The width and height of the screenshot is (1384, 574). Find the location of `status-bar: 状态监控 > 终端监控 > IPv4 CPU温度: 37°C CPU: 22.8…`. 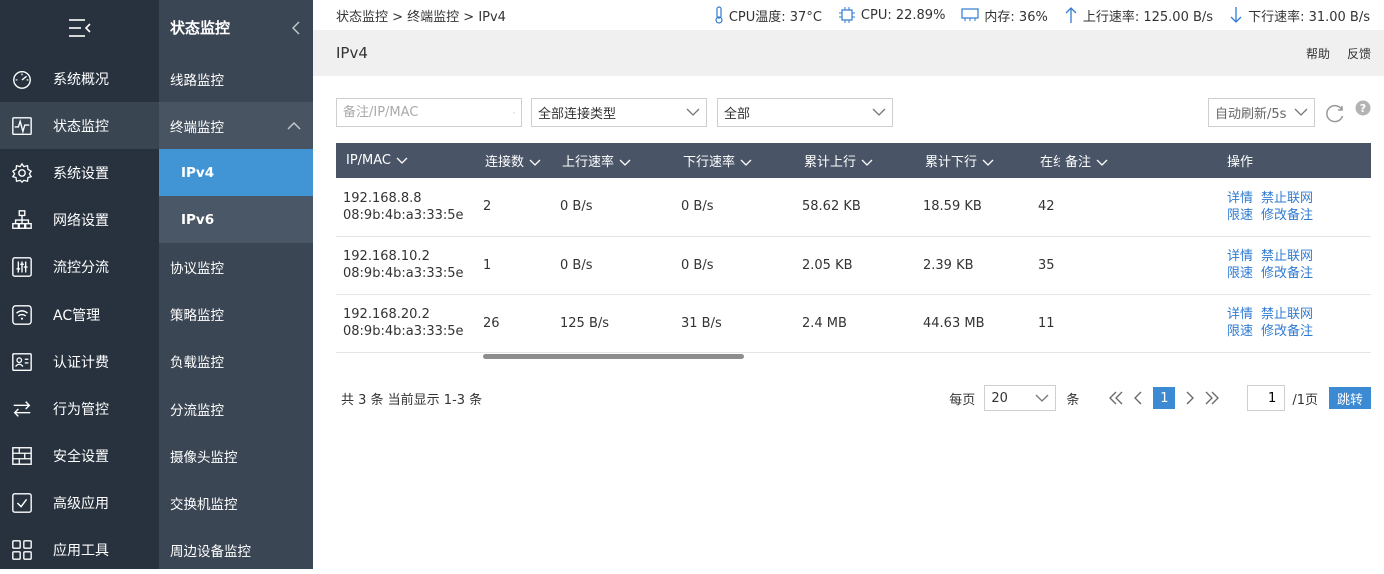

status-bar: 状态监控 > 终端监控 > IPv4 CPU温度: 37°C CPU: 22.8… is located at coordinates (848, 15).